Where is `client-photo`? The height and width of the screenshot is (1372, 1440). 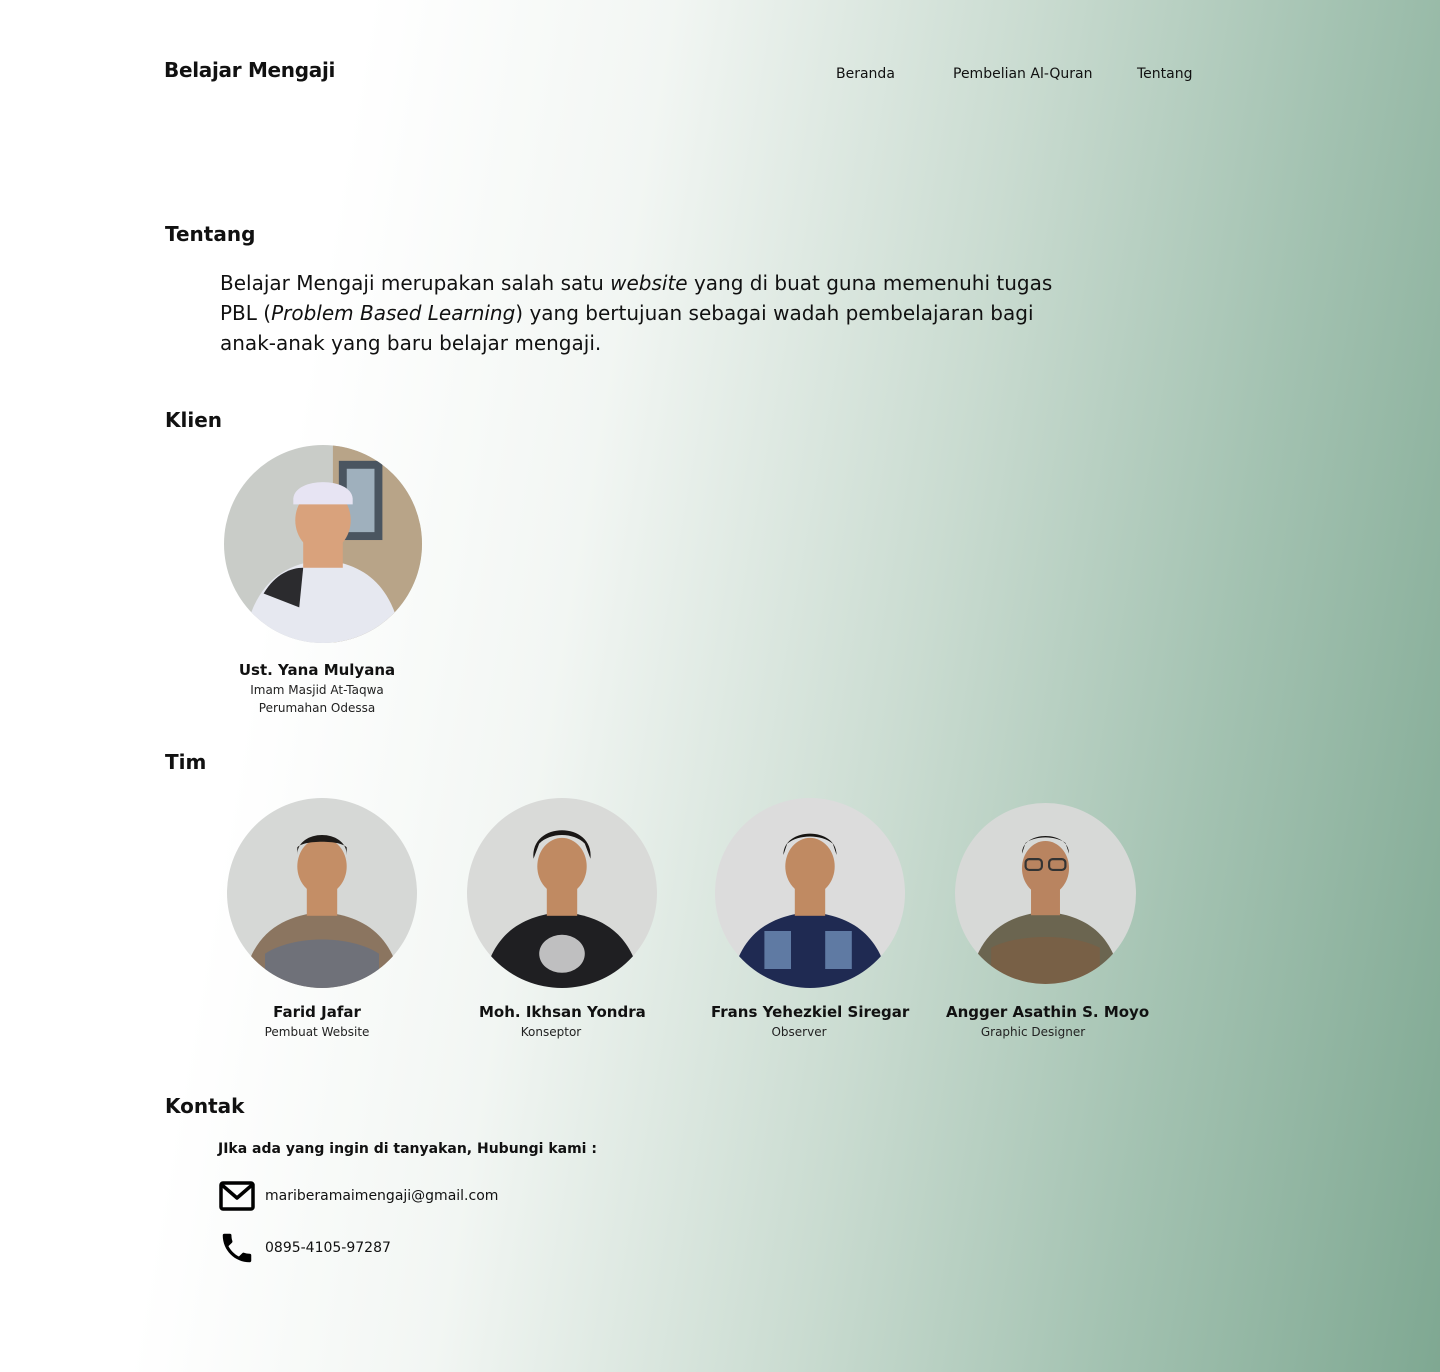
client-photo is located at coordinates (323, 544).